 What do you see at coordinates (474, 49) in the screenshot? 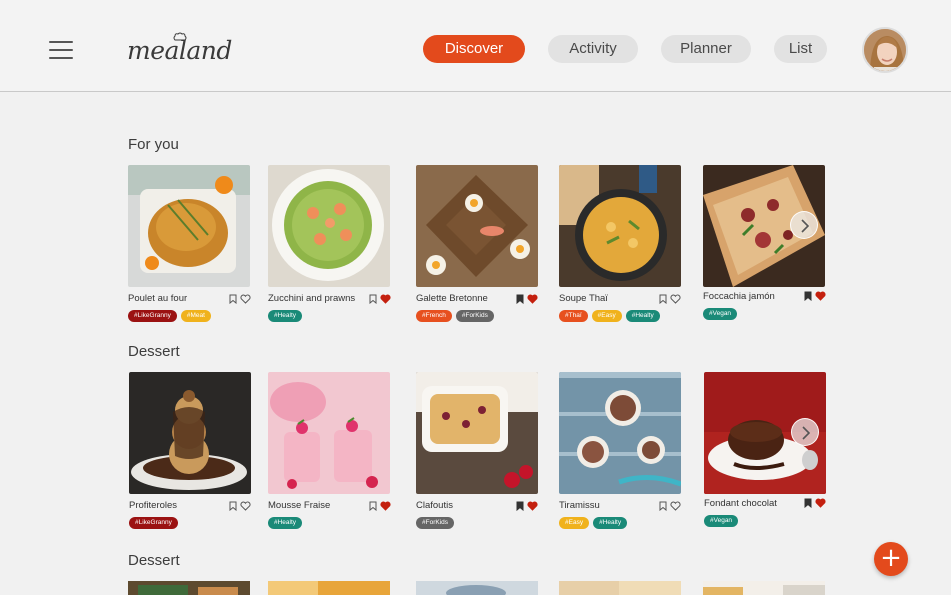
I see `nav-discover: Discover` at bounding box center [474, 49].